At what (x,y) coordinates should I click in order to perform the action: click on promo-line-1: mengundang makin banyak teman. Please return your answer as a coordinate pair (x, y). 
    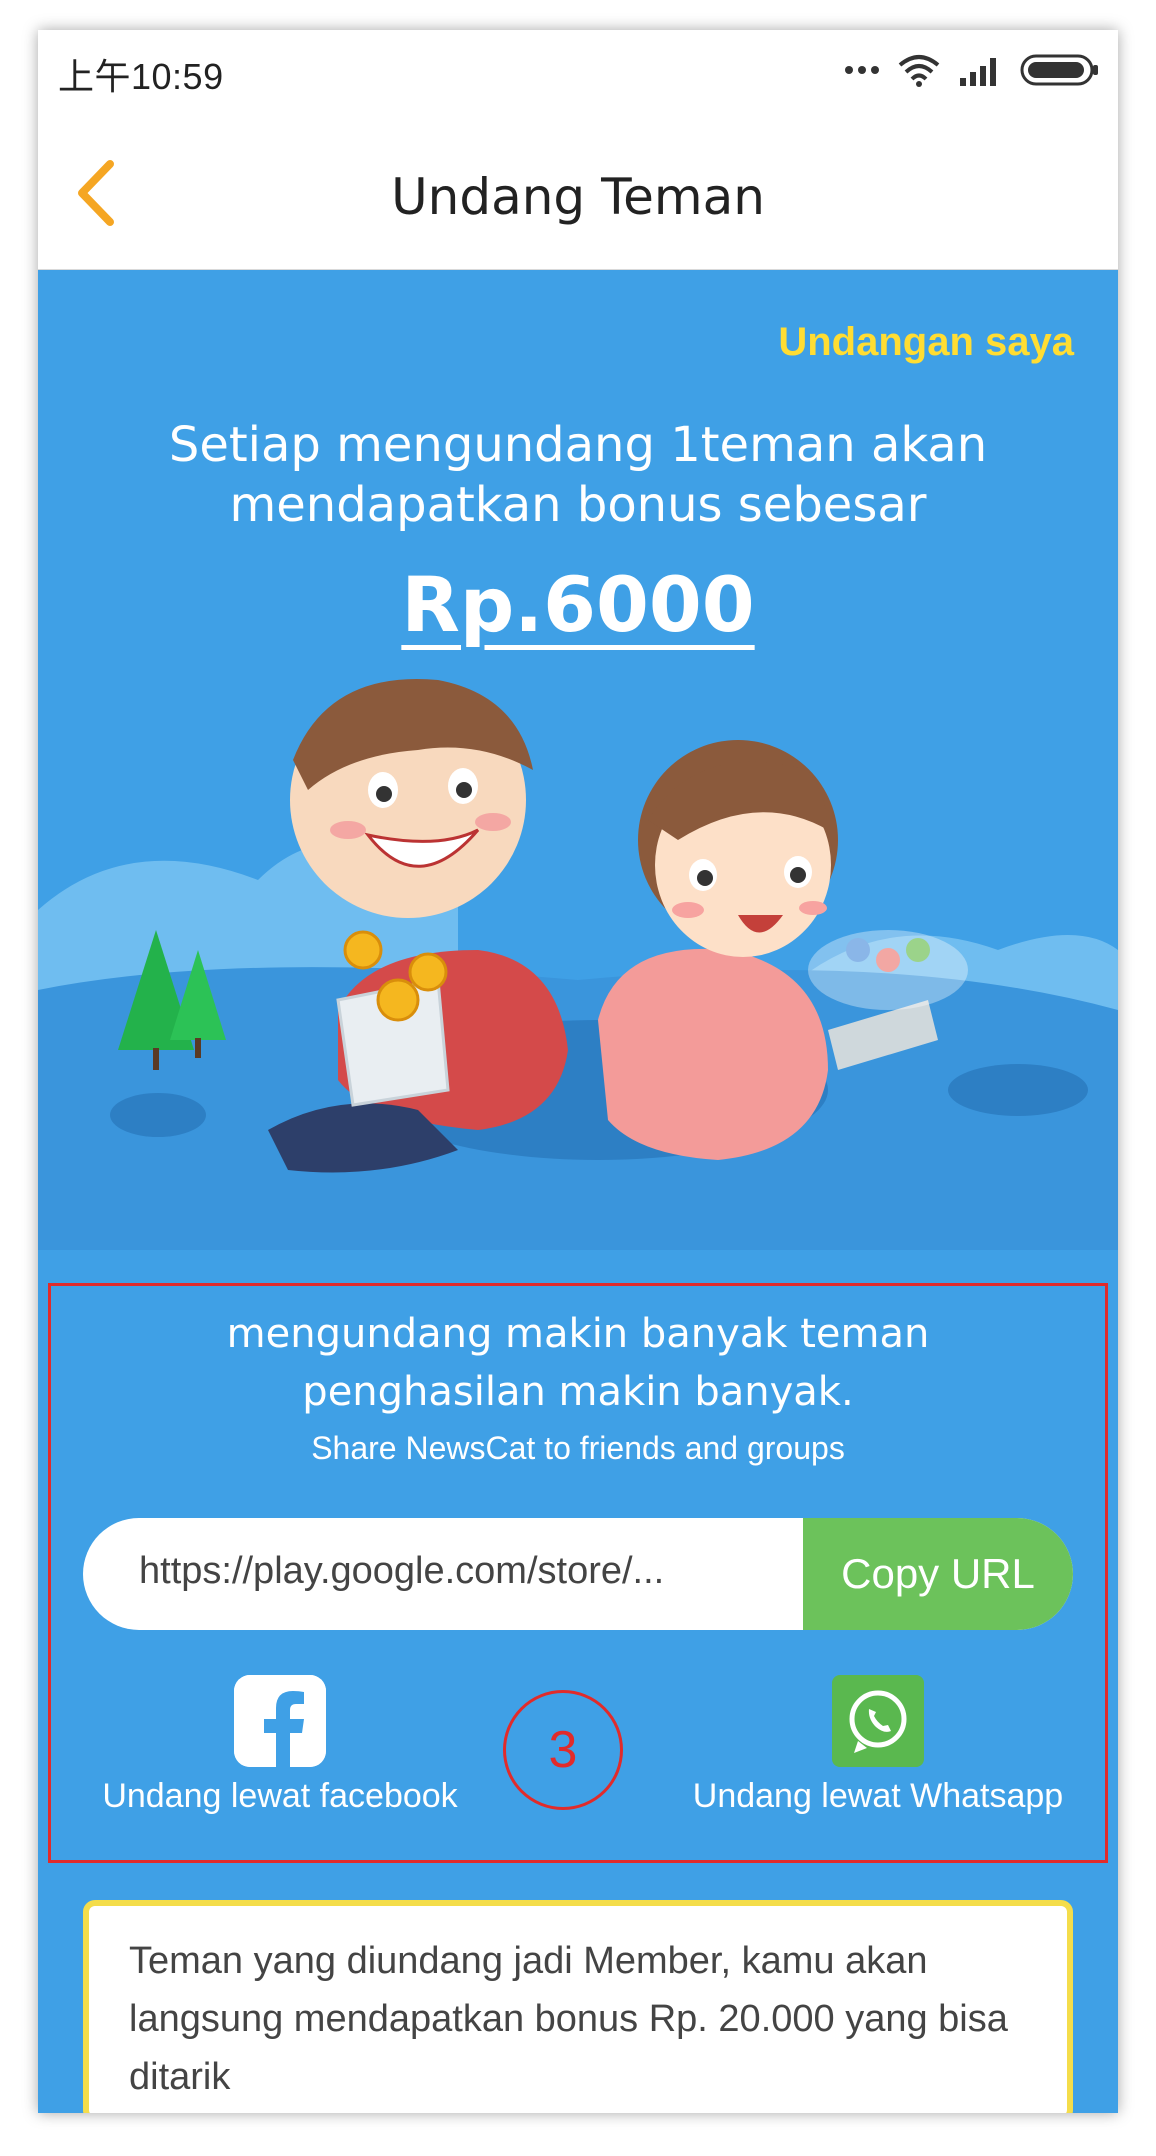
    Looking at the image, I should click on (578, 1334).